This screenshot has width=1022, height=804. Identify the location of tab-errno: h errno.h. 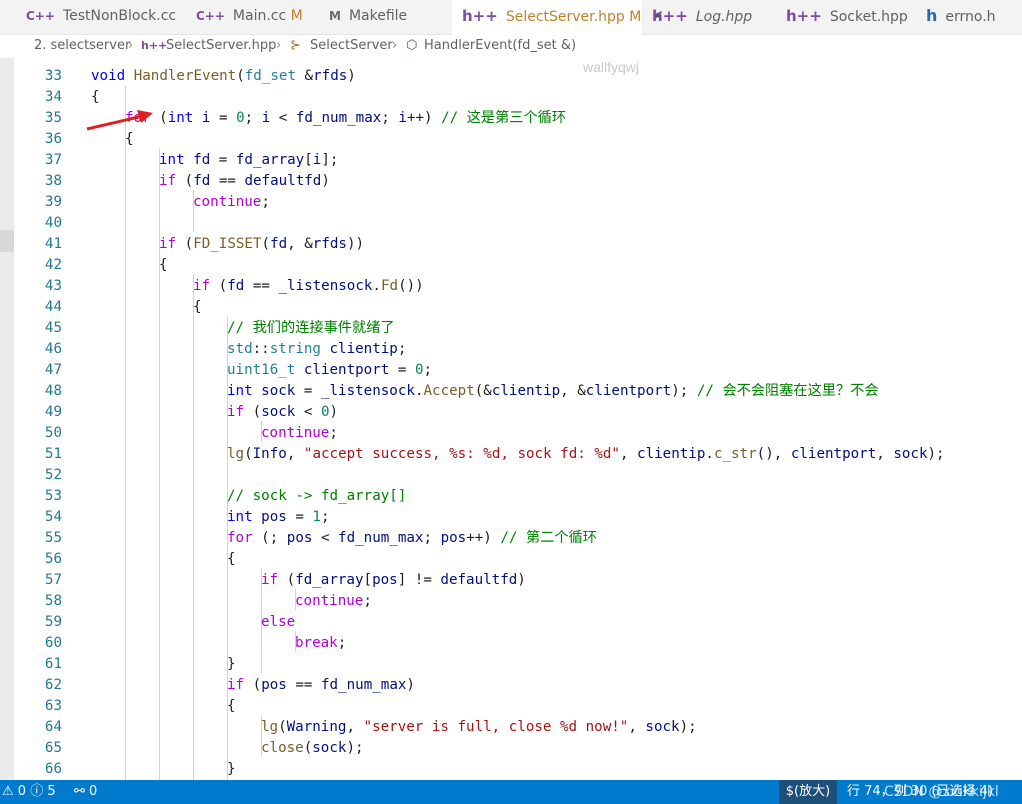
(961, 17).